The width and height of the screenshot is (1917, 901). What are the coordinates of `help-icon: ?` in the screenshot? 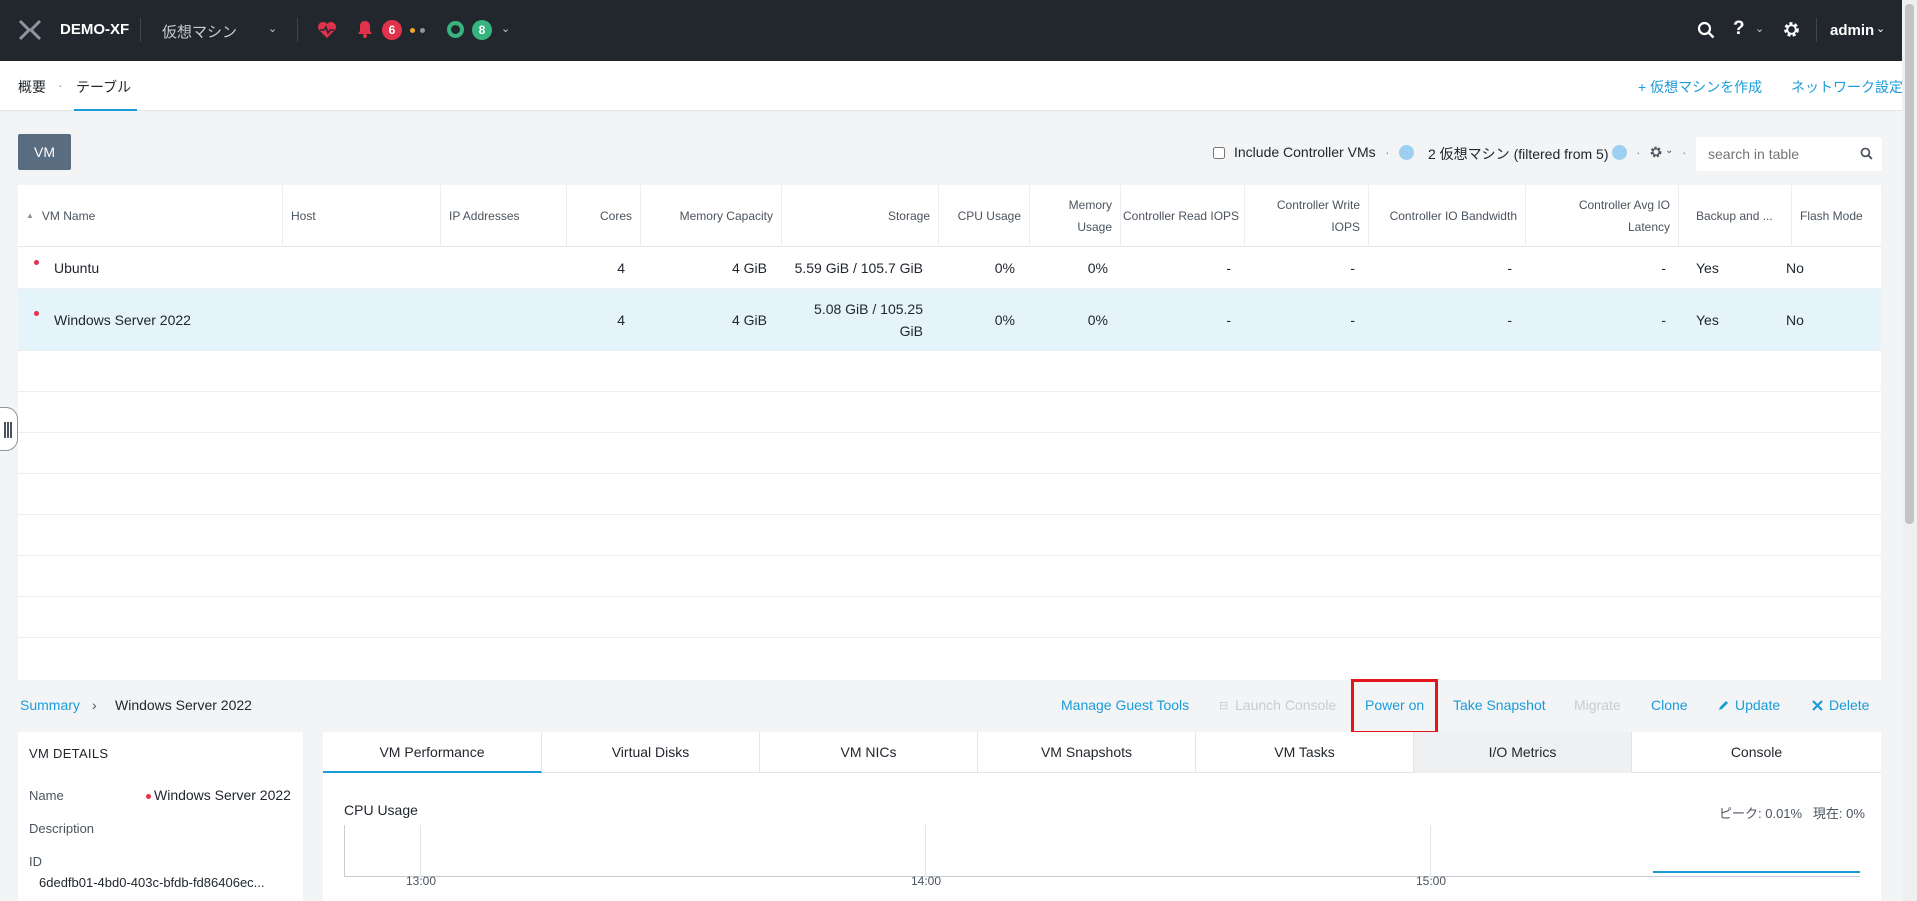 It's located at (1739, 29).